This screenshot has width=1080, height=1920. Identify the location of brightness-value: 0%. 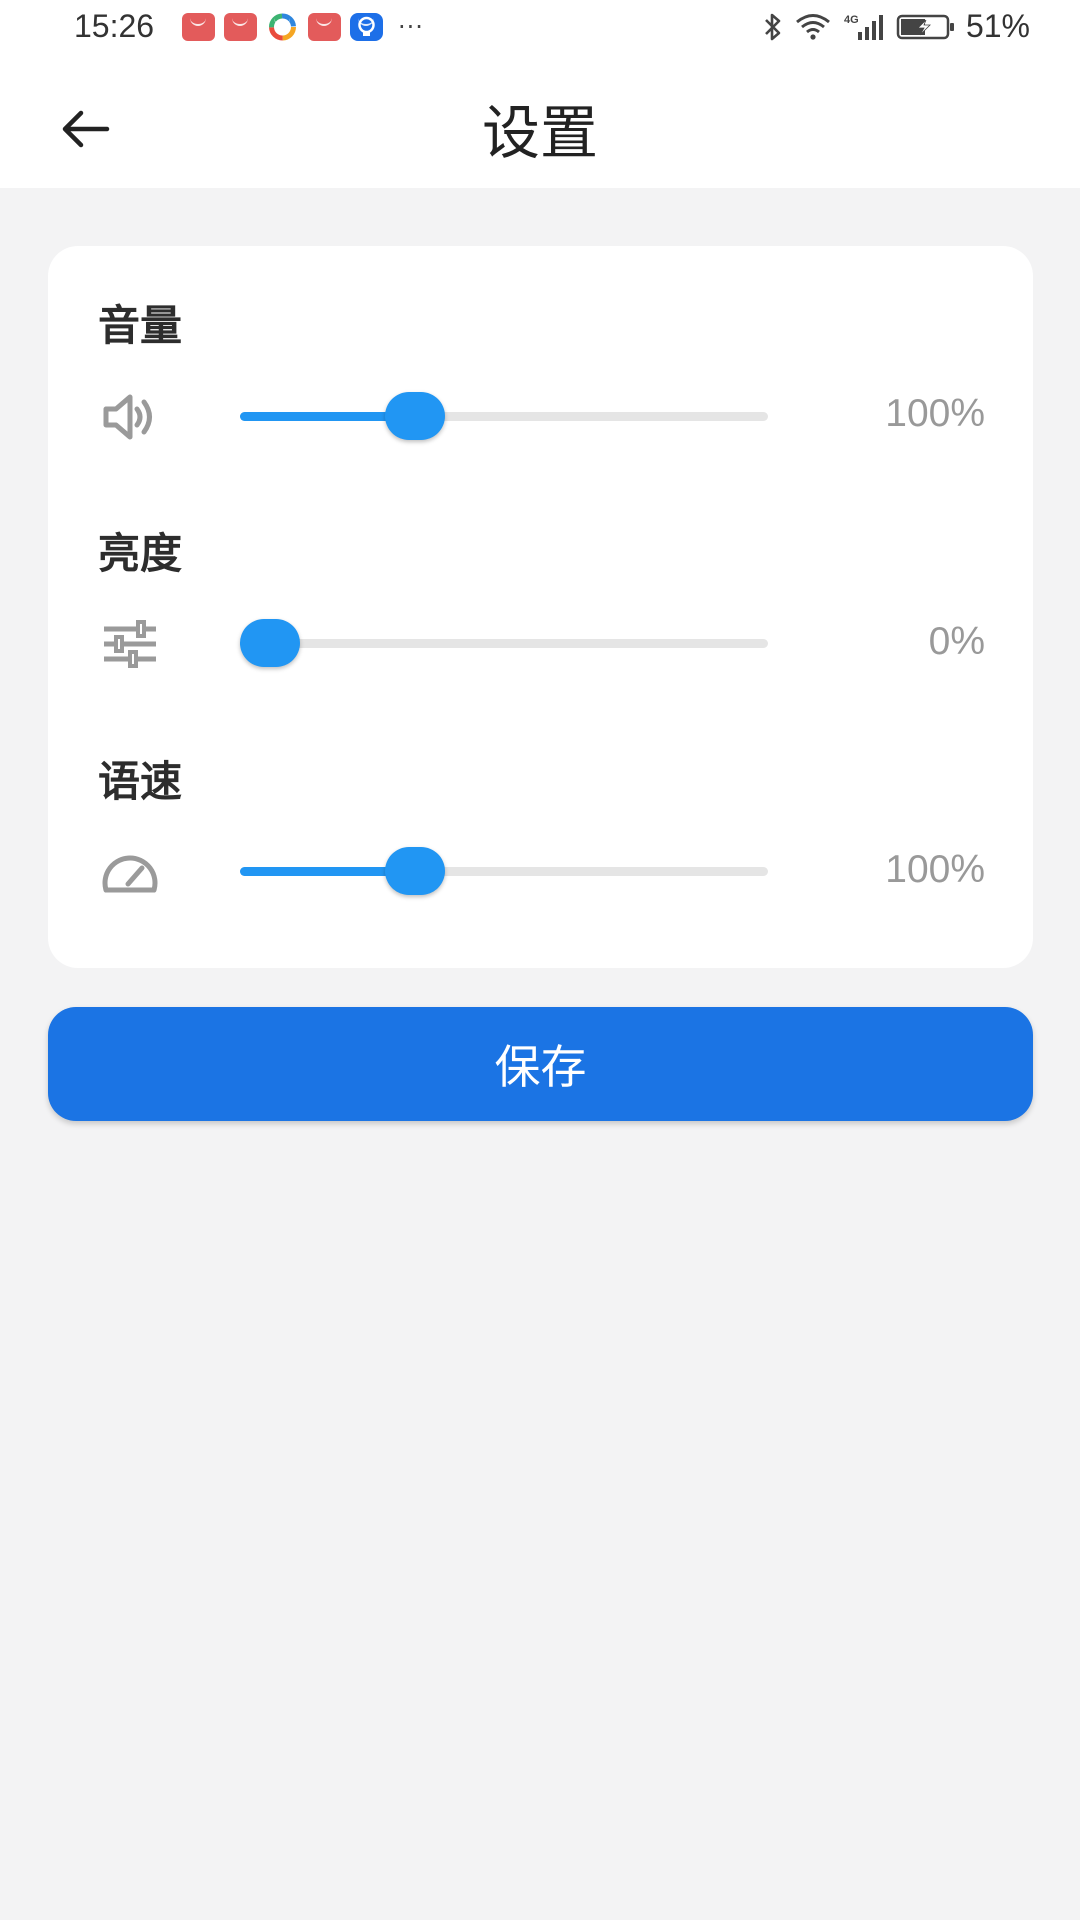
(956, 641).